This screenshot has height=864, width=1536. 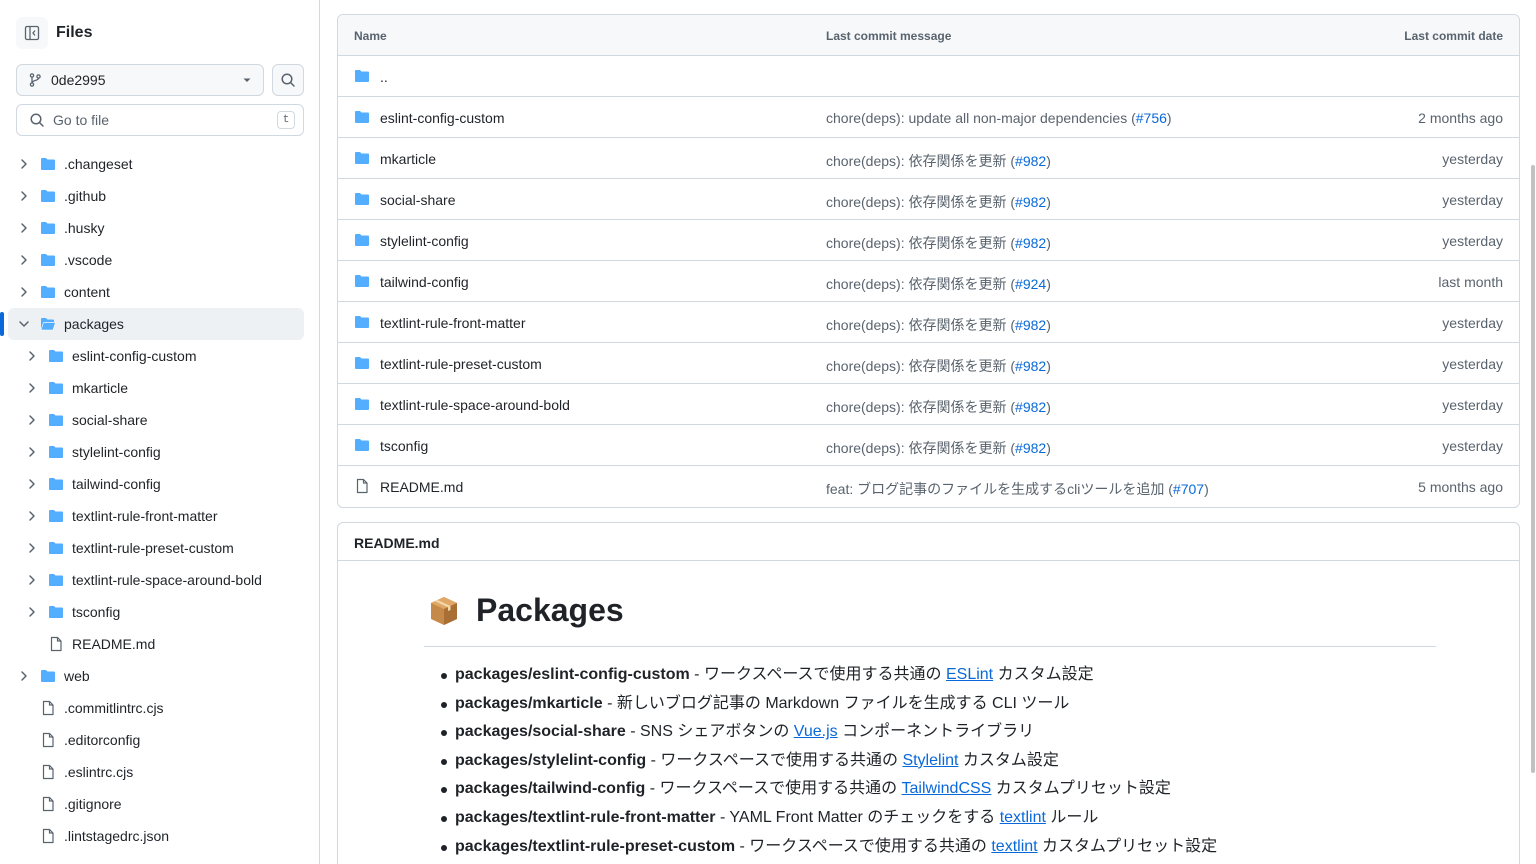 What do you see at coordinates (156, 548) in the screenshot?
I see `tree-item: textlint-rule-preset-custom` at bounding box center [156, 548].